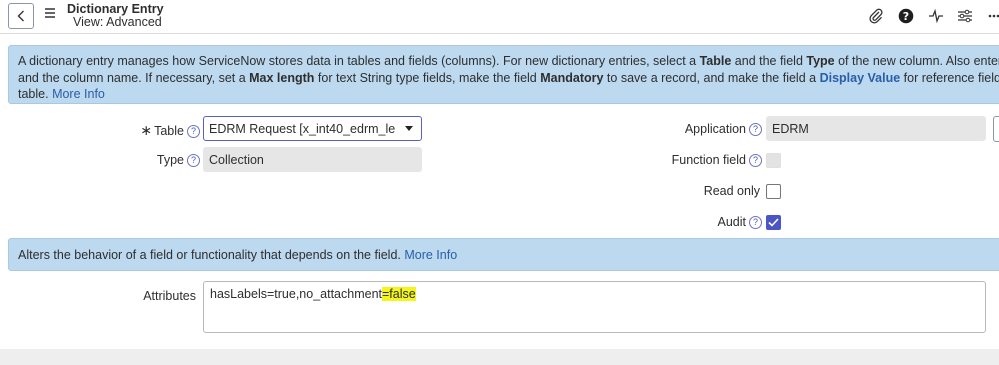  I want to click on menu-icon, so click(50, 13).